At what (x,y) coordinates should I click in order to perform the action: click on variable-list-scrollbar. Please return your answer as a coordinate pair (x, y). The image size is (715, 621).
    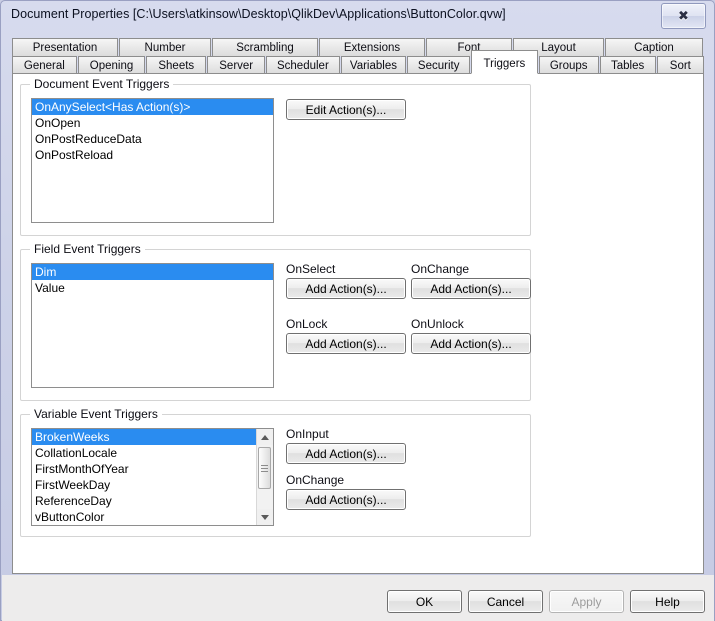
    Looking at the image, I should click on (264, 477).